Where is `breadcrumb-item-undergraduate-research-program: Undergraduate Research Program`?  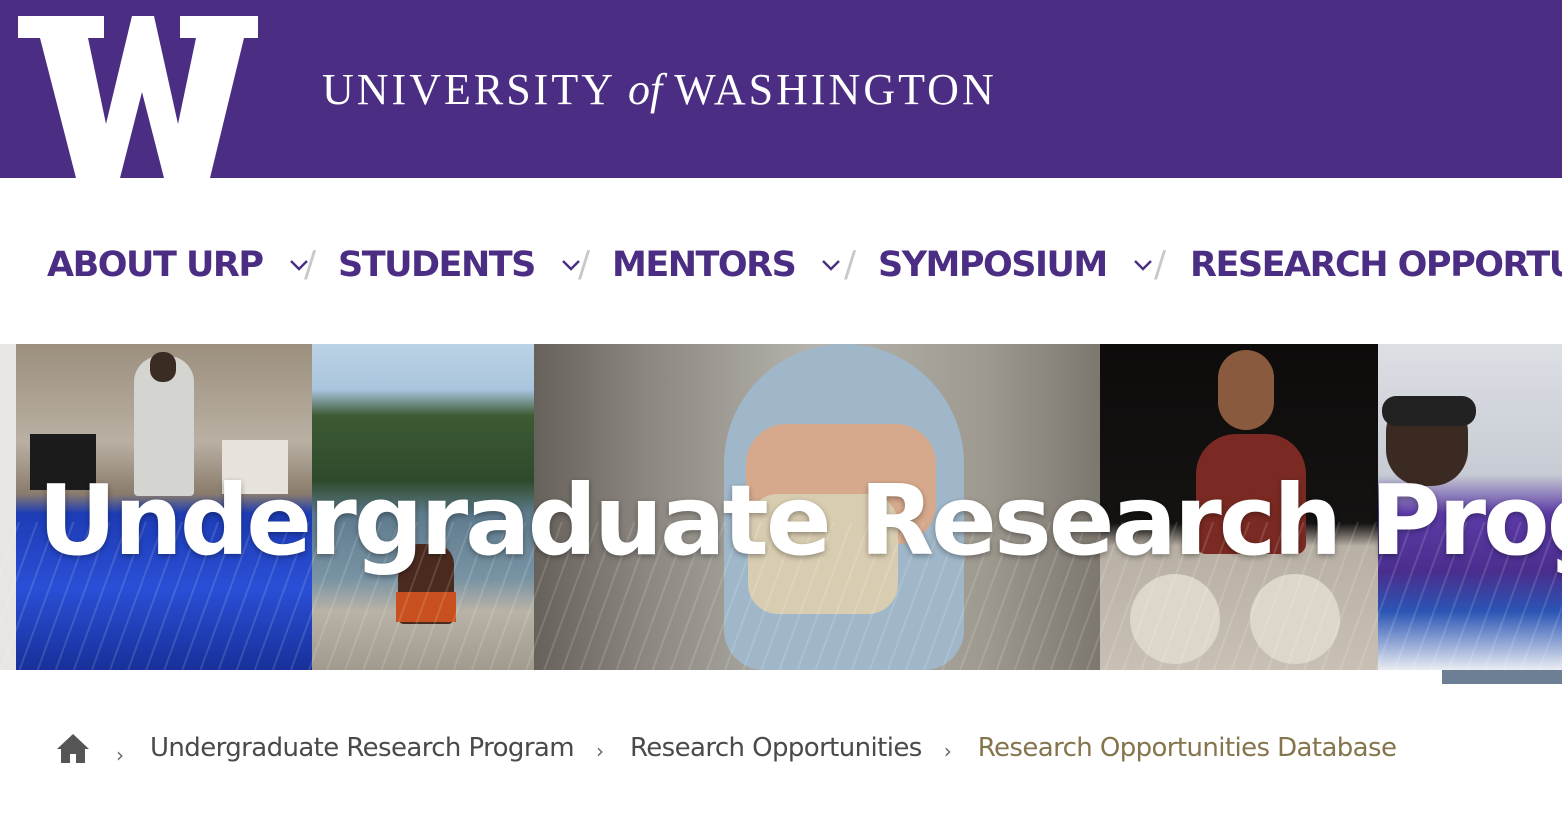 breadcrumb-item-undergraduate-research-program: Undergraduate Research Program is located at coordinates (362, 748).